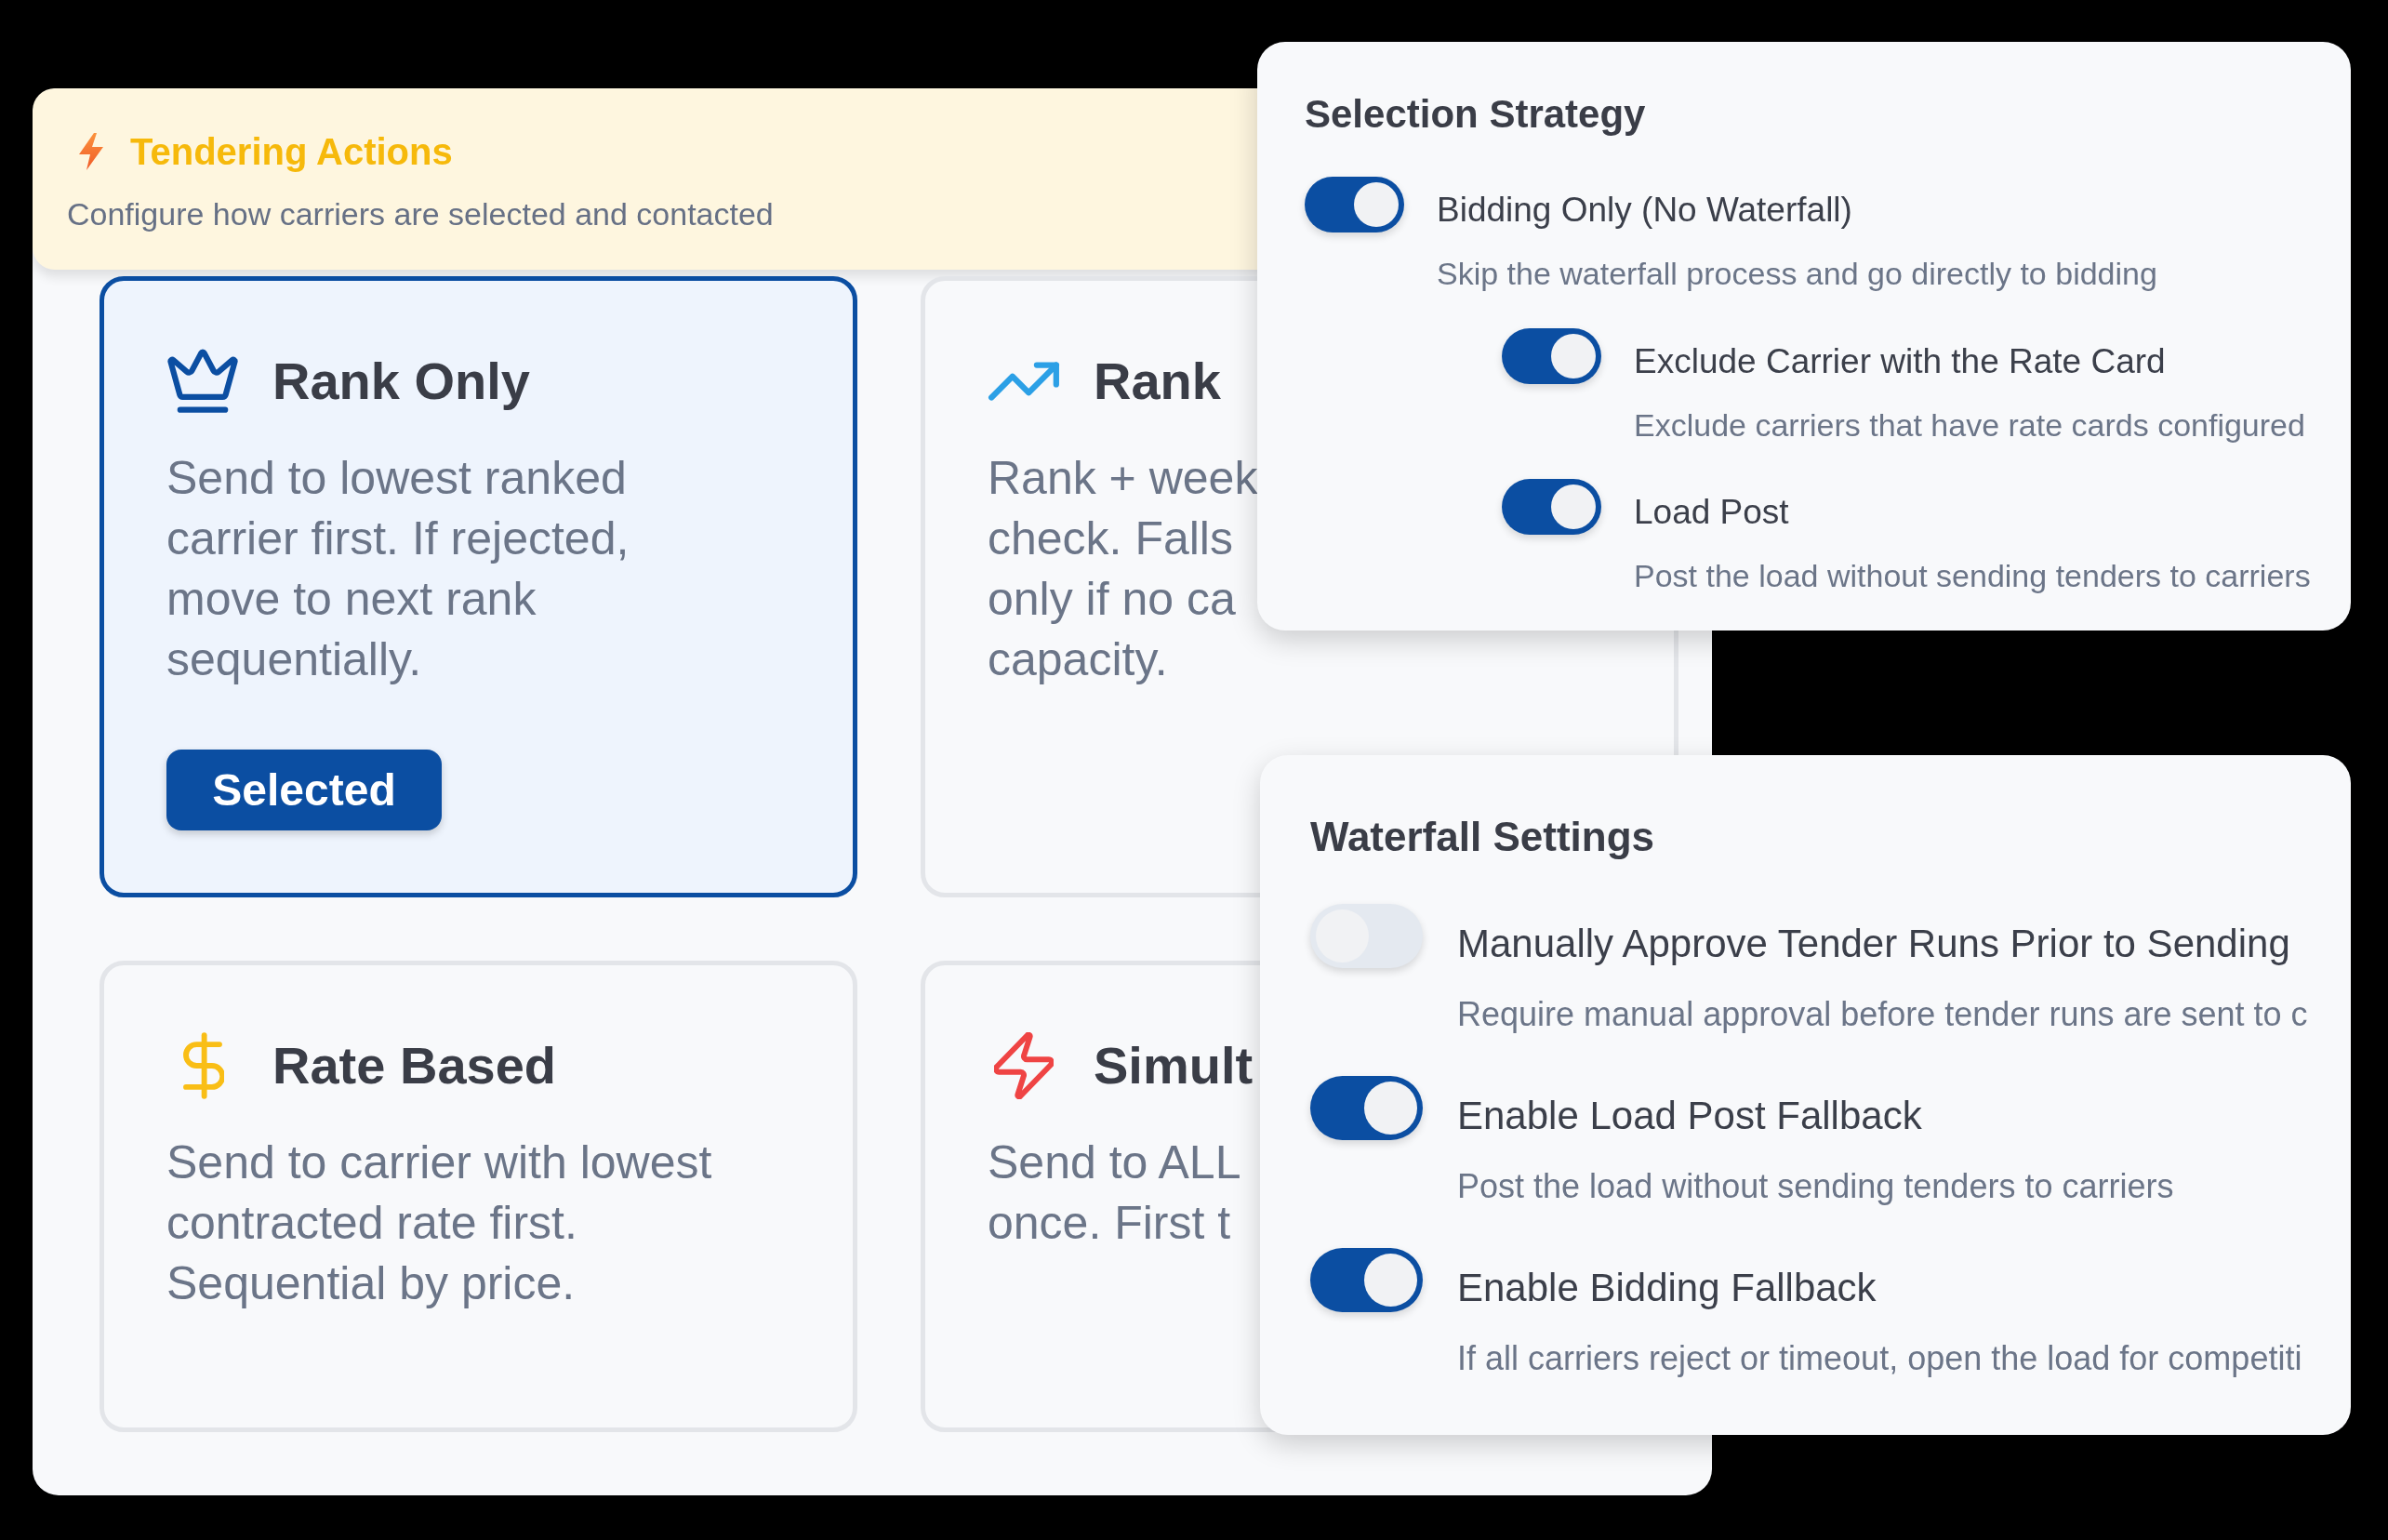  What do you see at coordinates (414, 1065) in the screenshot?
I see `card-title: Rate Based` at bounding box center [414, 1065].